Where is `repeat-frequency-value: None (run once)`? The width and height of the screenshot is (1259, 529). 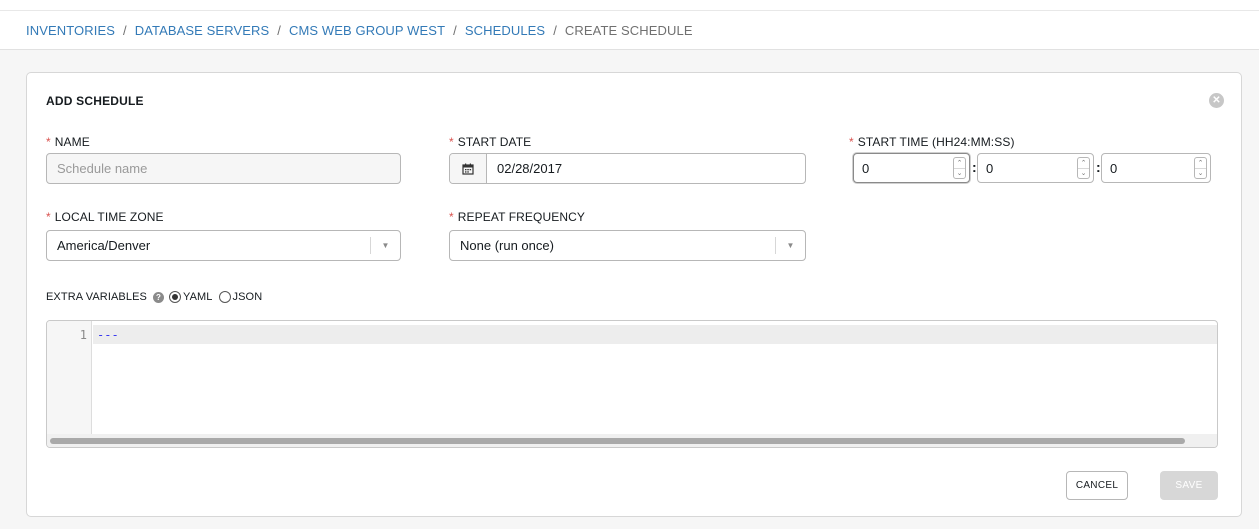
repeat-frequency-value: None (run once) is located at coordinates (612, 245).